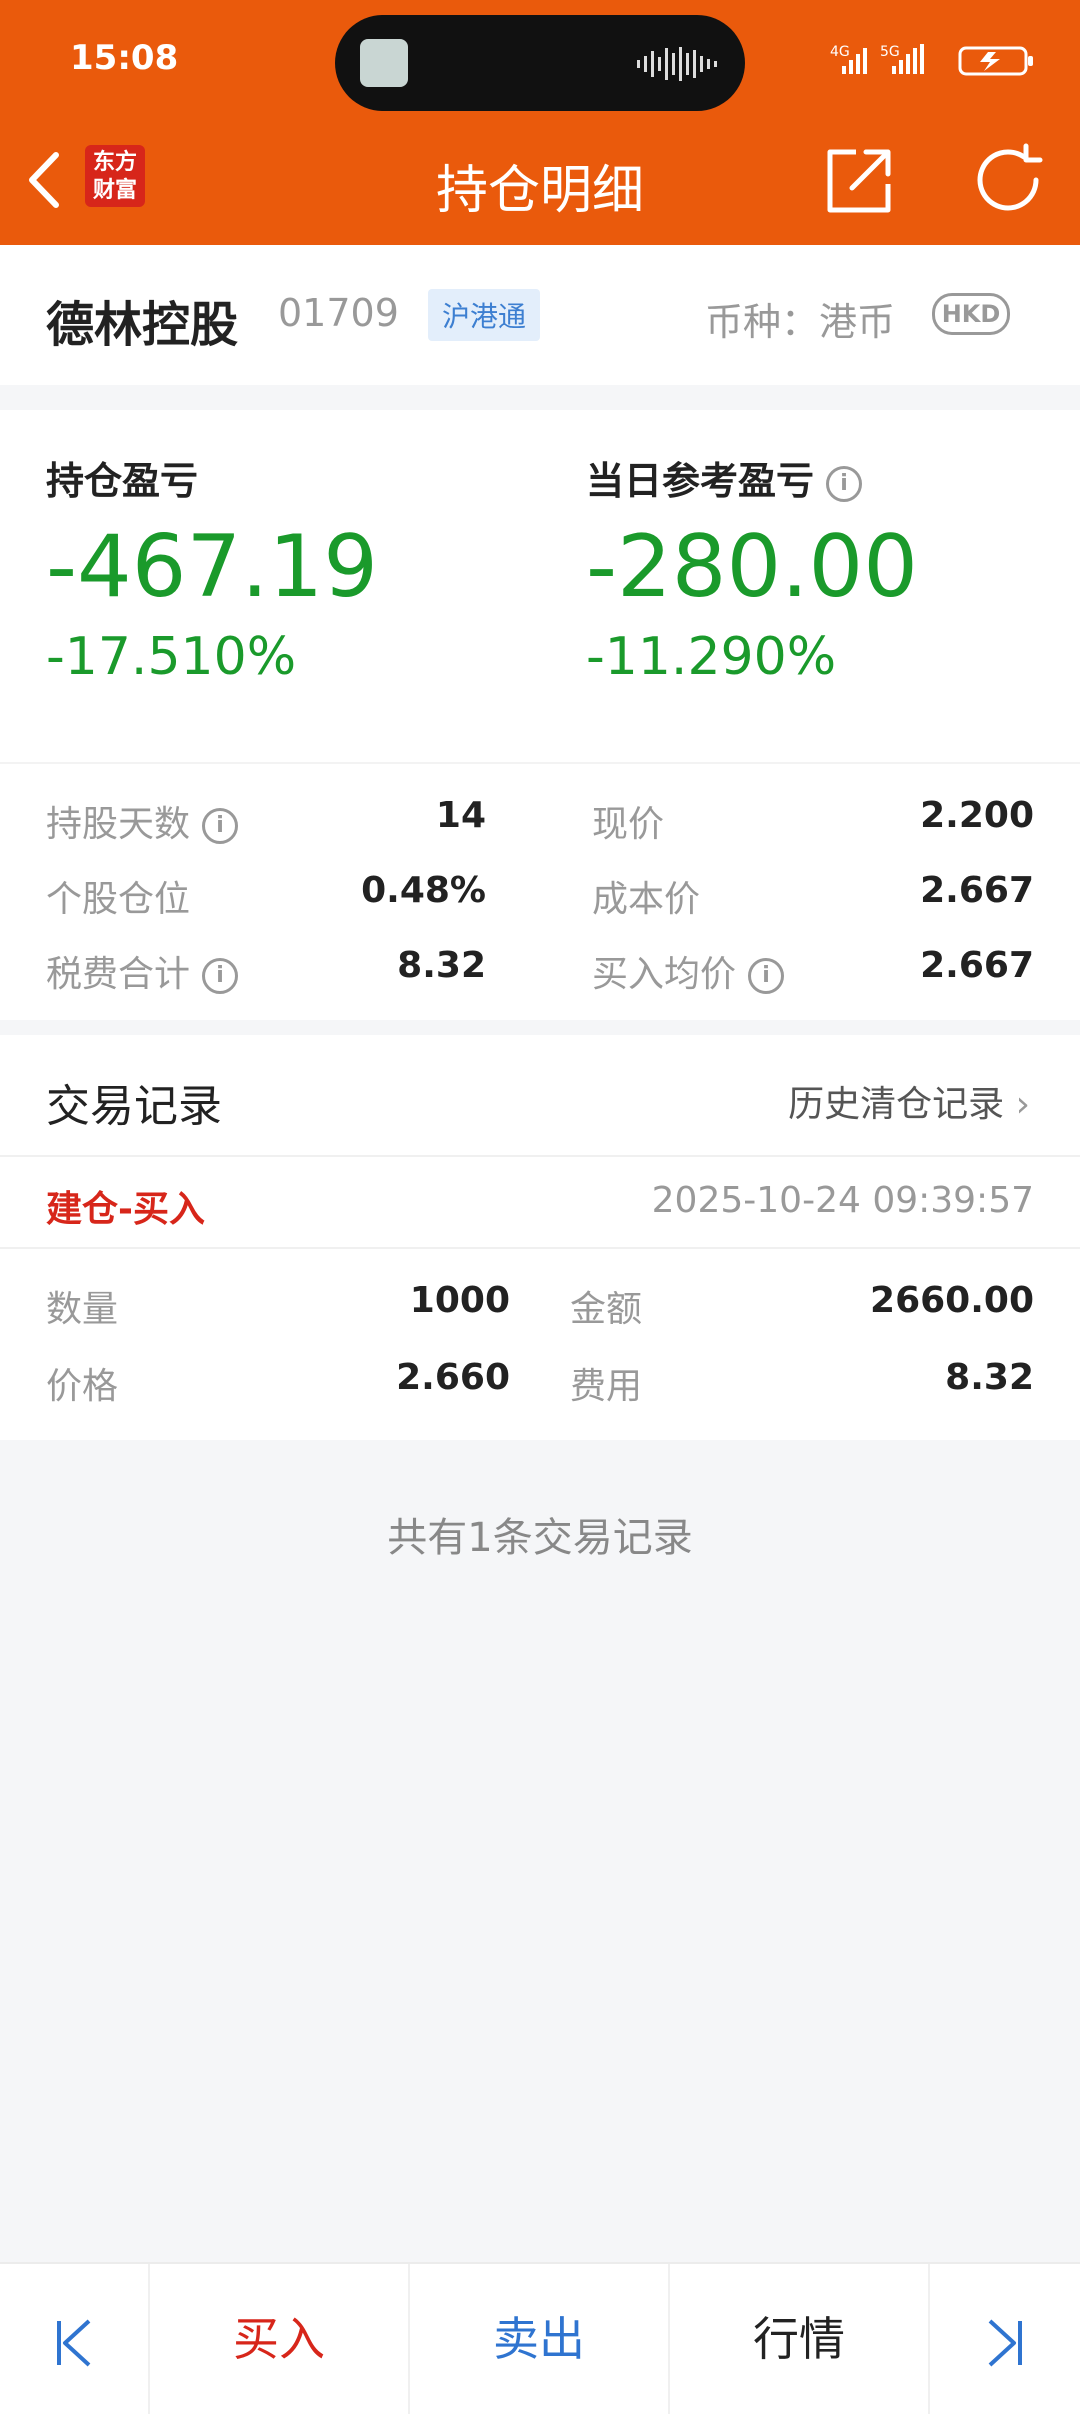 The width and height of the screenshot is (1080, 2414). I want to click on position-ratio-label: 个股仓位, so click(118, 899).